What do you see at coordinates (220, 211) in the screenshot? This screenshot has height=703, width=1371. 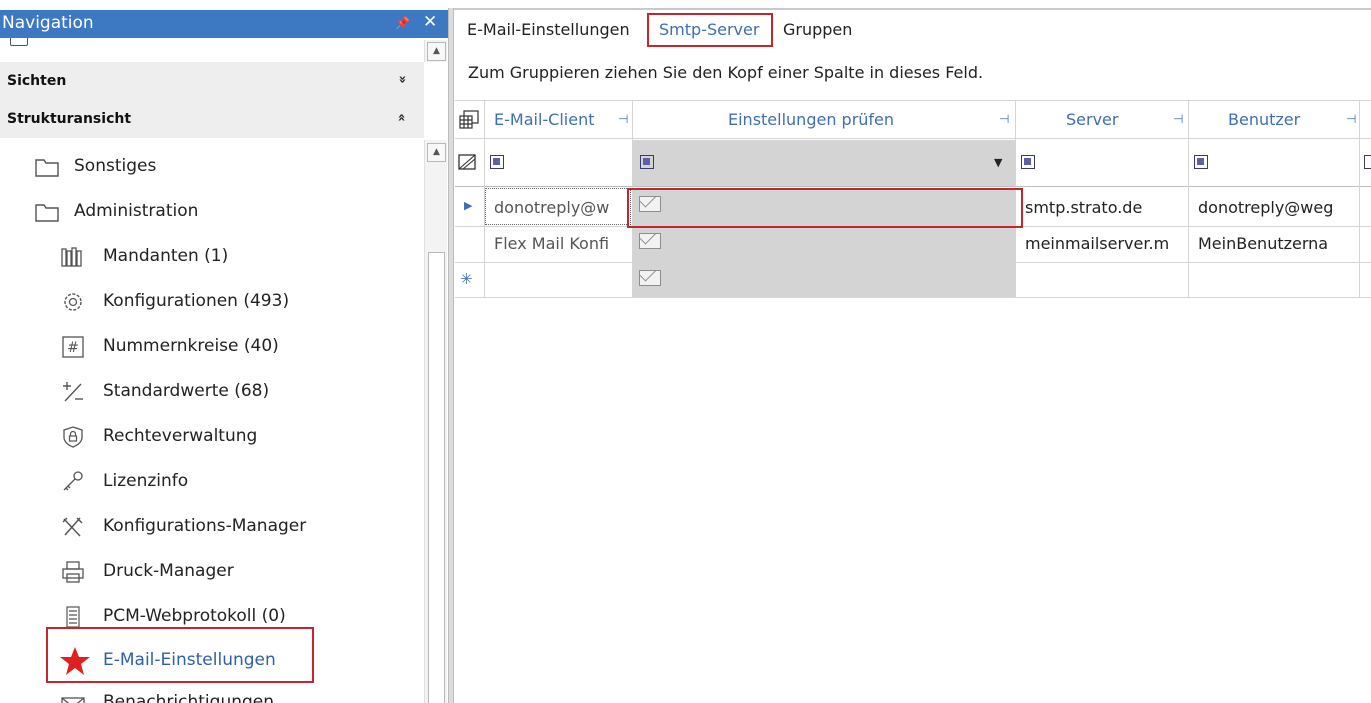 I see `tree-folder-administration: Administration` at bounding box center [220, 211].